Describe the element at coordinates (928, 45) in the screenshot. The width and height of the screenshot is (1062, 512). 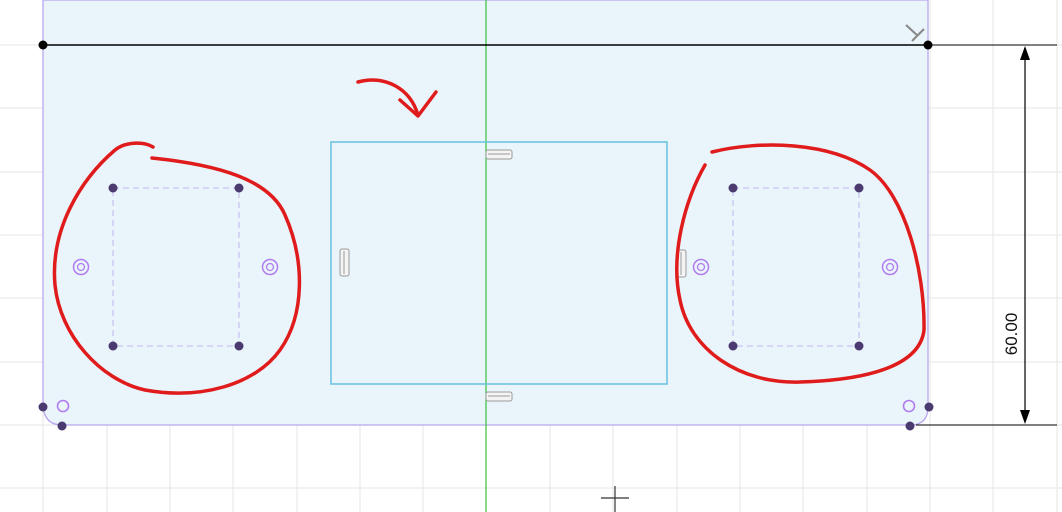
I see `top-right-endpoint` at that location.